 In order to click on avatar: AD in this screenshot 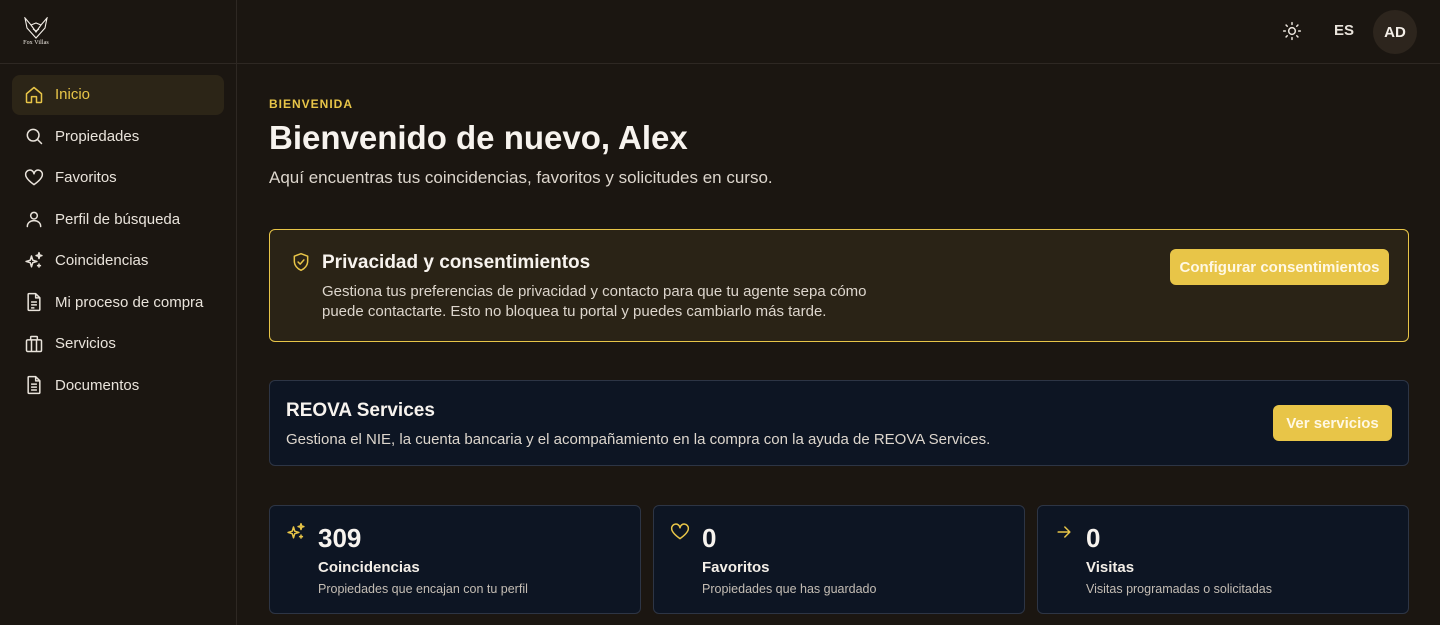, I will do `click(1395, 32)`.